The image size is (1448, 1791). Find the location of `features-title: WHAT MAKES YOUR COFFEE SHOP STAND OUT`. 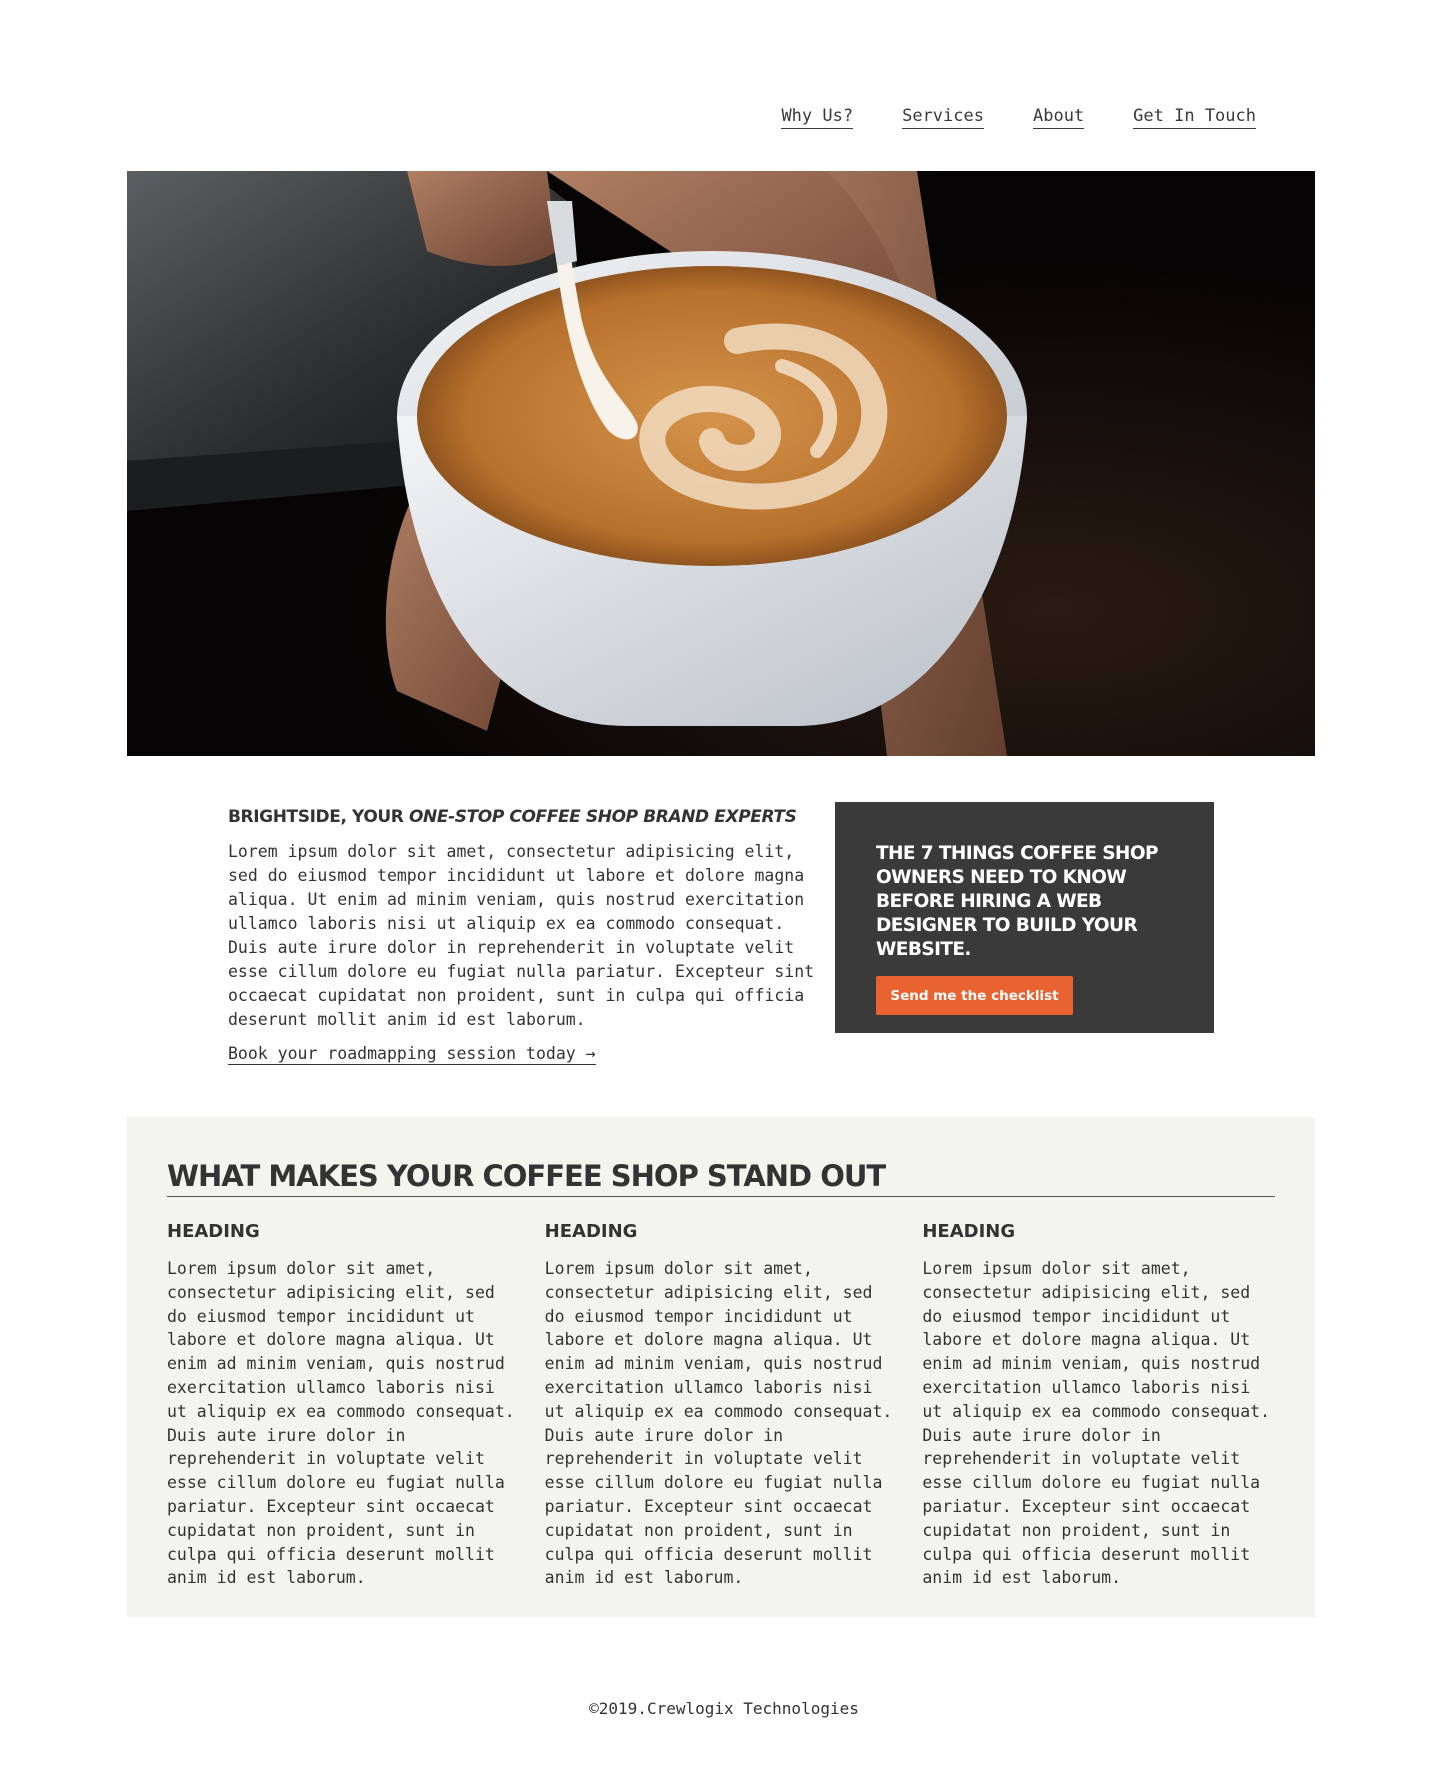

features-title: WHAT MAKES YOUR COFFEE SHOP STAND OUT is located at coordinates (721, 1178).